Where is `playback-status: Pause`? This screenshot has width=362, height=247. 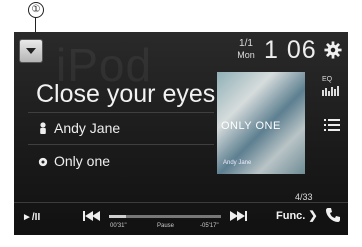
playback-status: Pause is located at coordinates (166, 226).